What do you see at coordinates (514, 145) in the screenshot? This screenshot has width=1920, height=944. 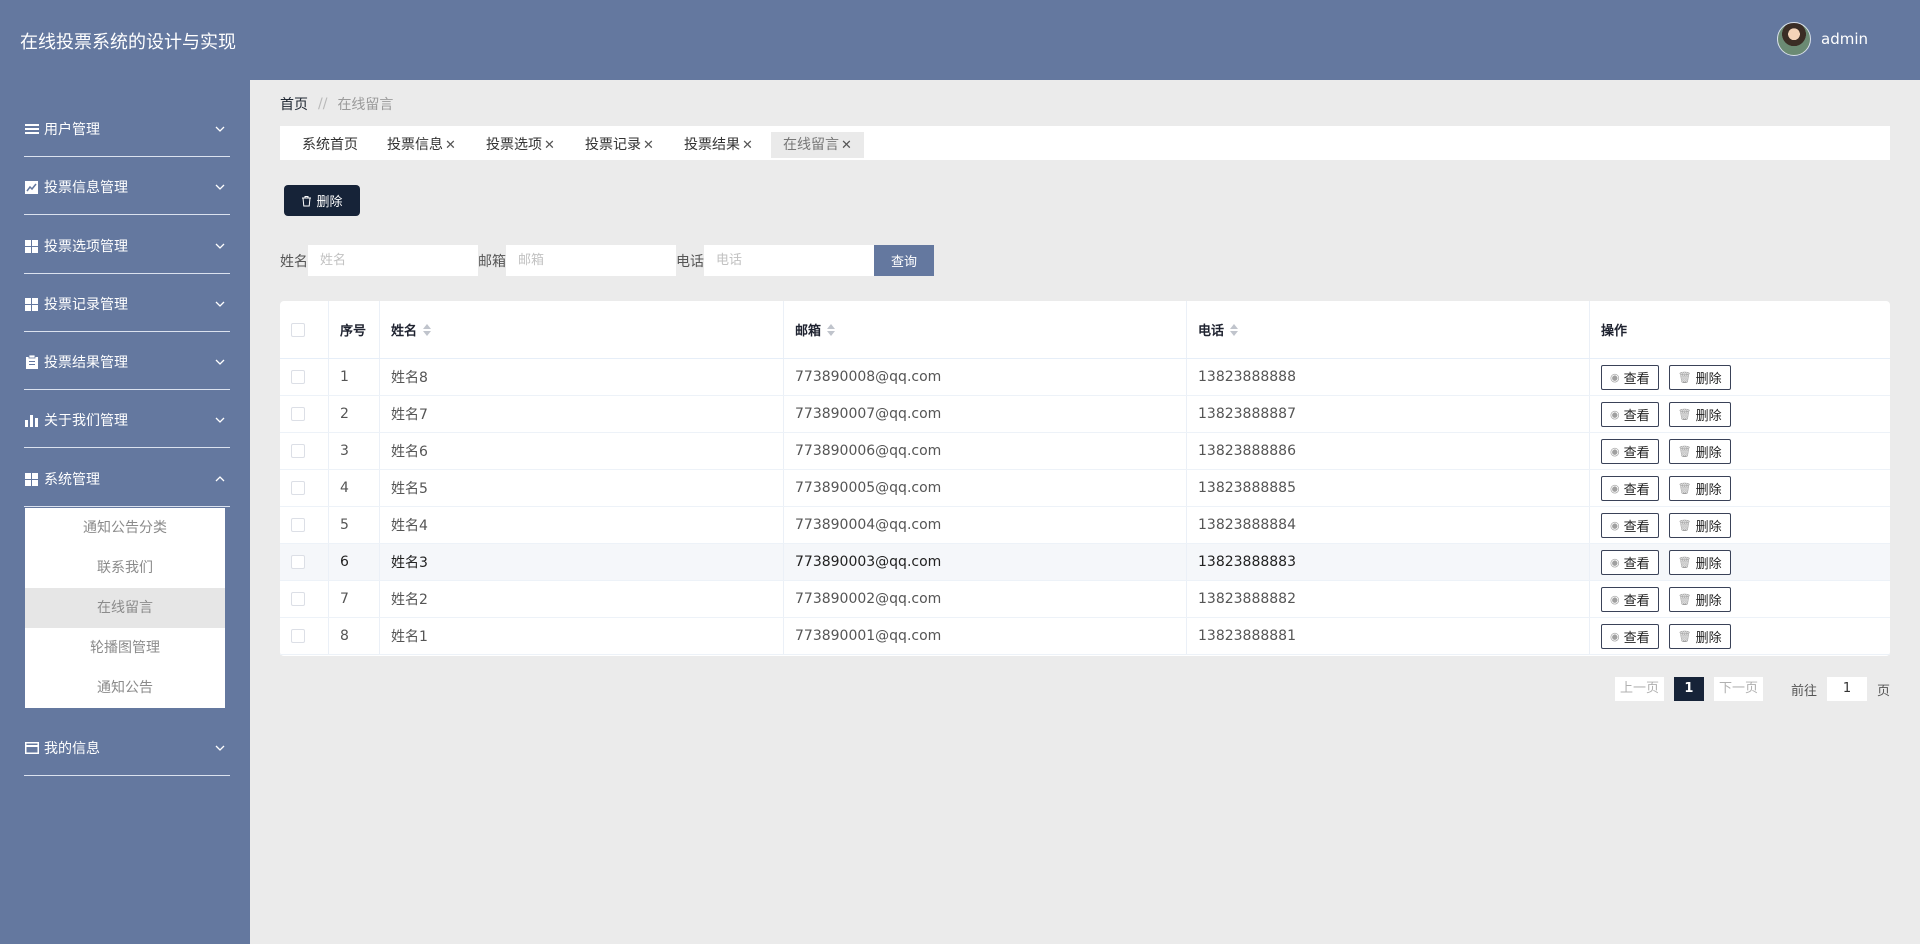 I see `tab-label: 投票选项` at bounding box center [514, 145].